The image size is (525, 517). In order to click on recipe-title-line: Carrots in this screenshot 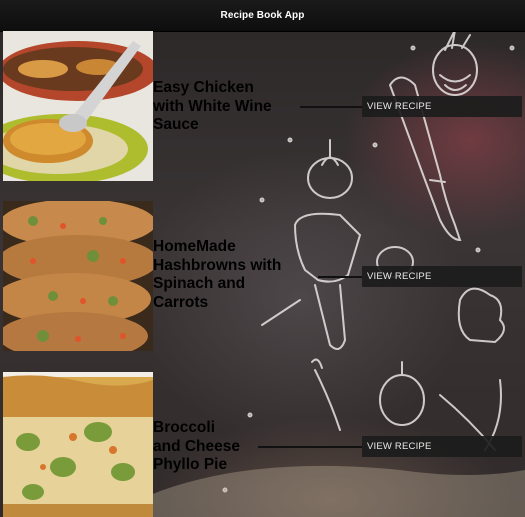, I will do `click(181, 302)`.